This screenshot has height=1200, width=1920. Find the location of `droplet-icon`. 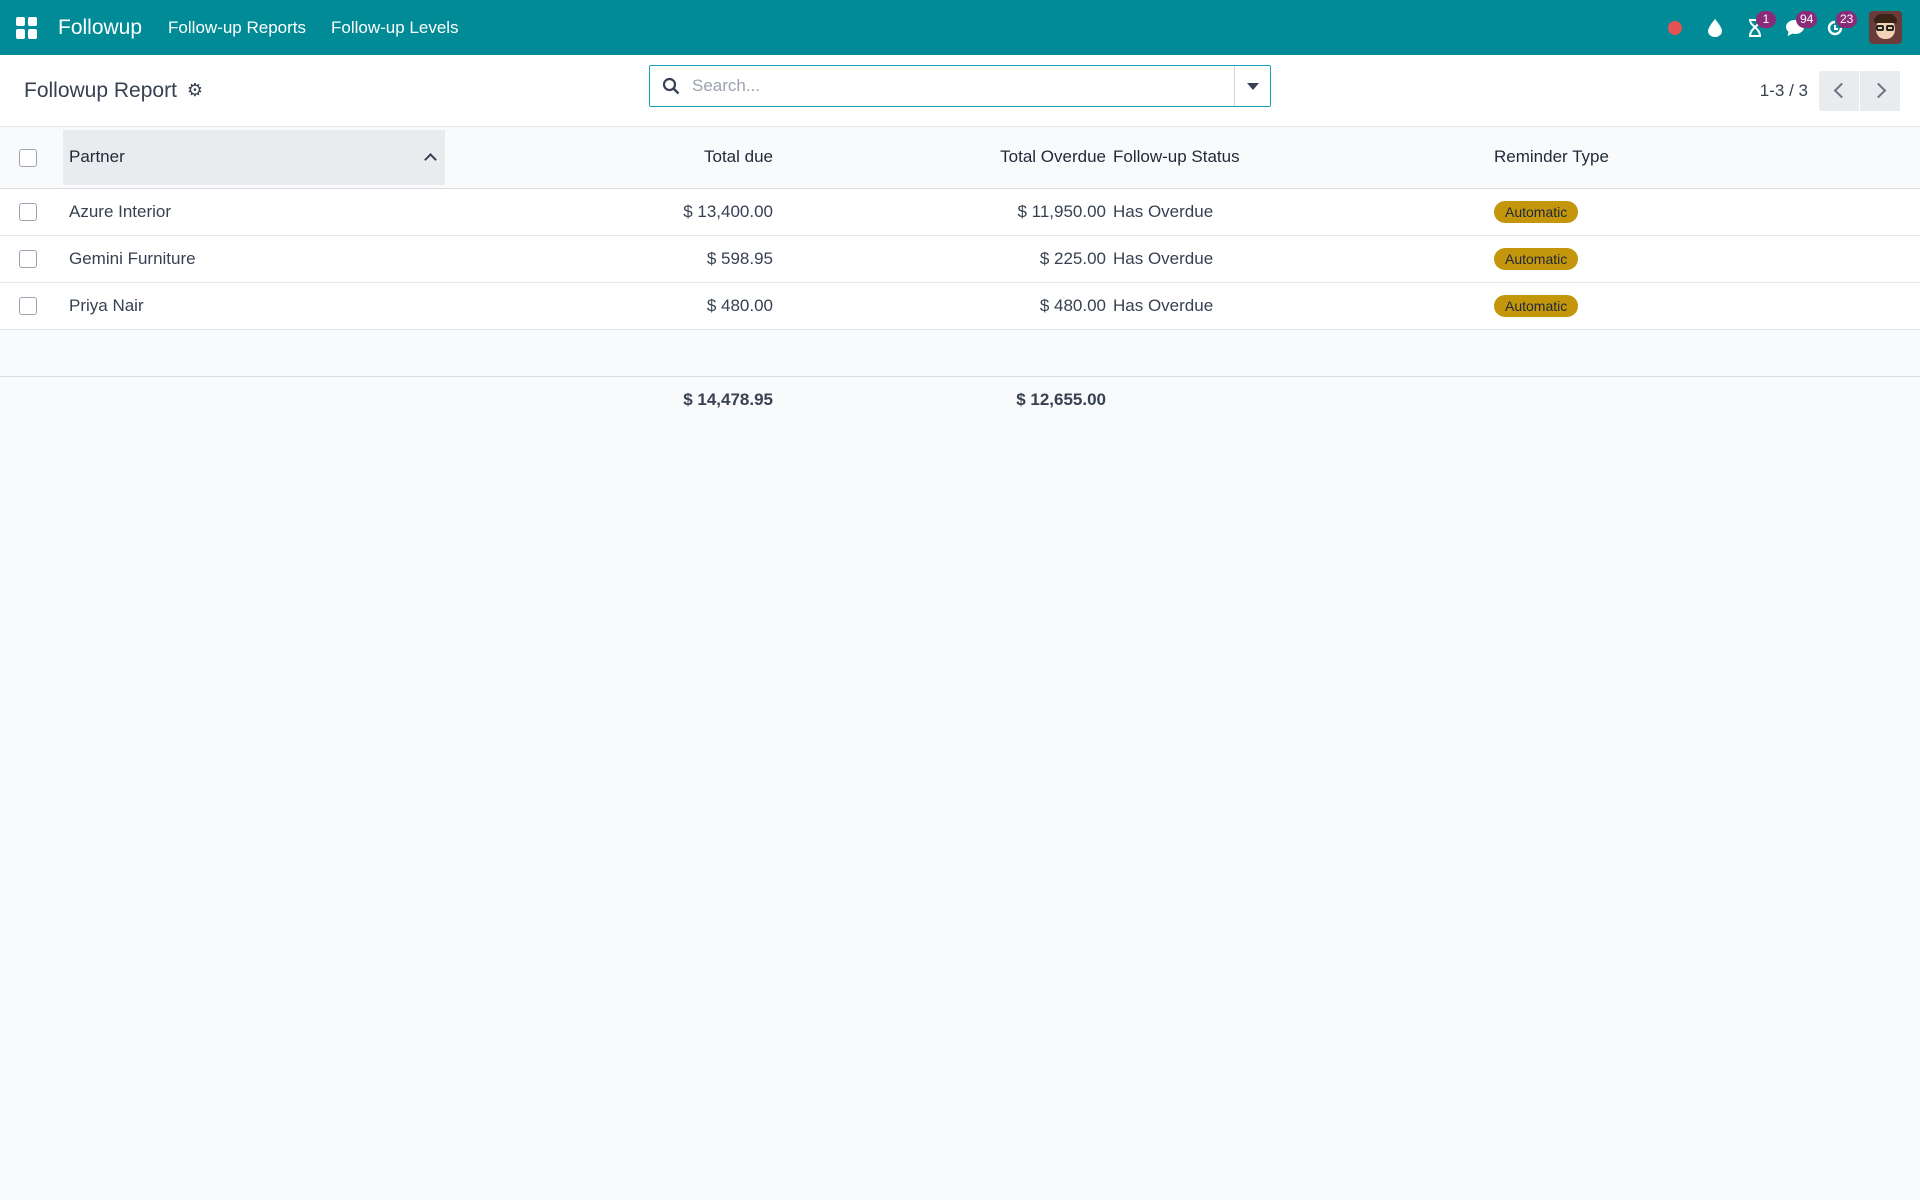

droplet-icon is located at coordinates (1715, 28).